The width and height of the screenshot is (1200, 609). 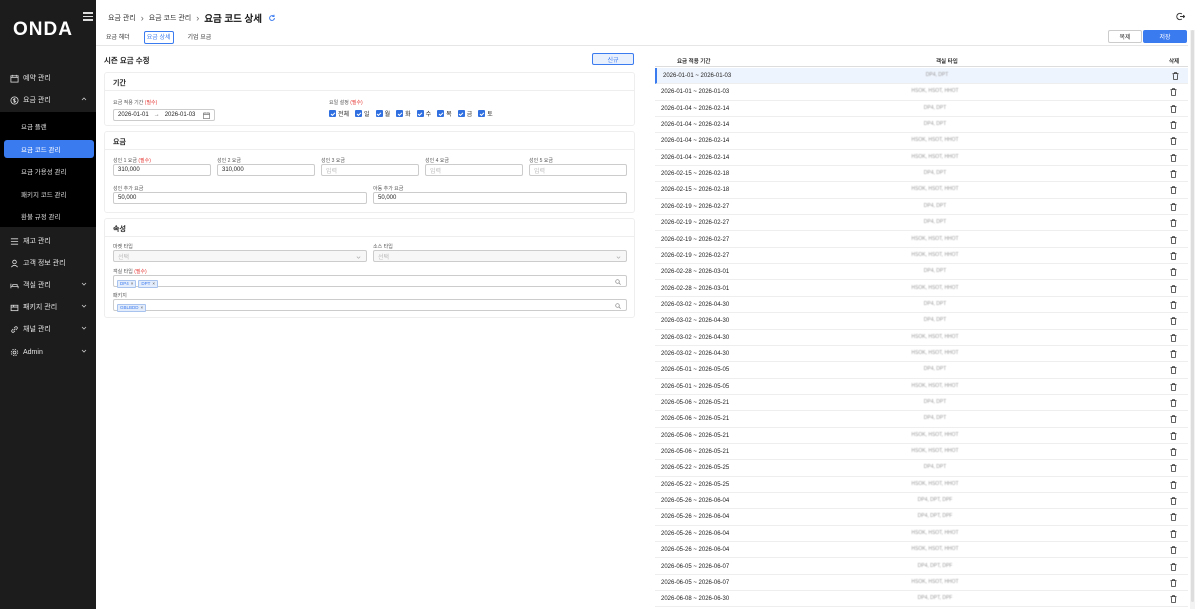 I want to click on weekday-checkbox: 수, so click(x=423, y=113).